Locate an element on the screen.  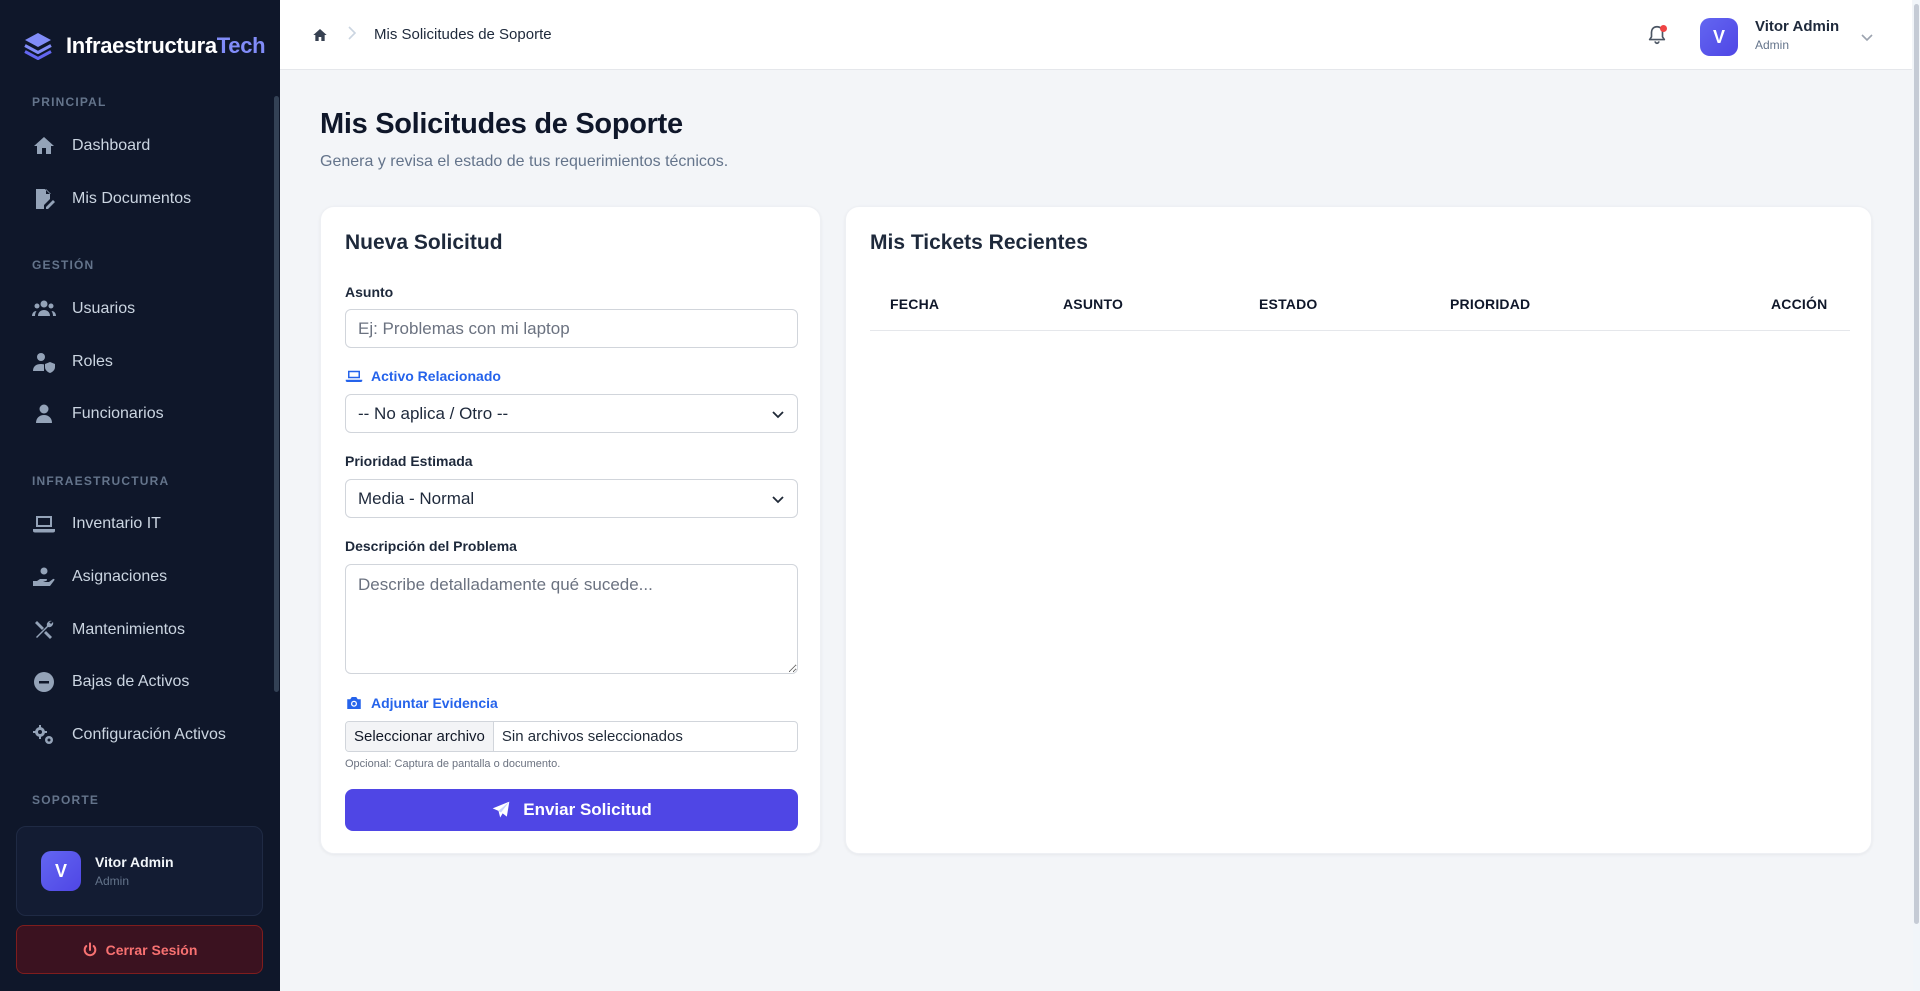
description-textarea is located at coordinates (571, 619).